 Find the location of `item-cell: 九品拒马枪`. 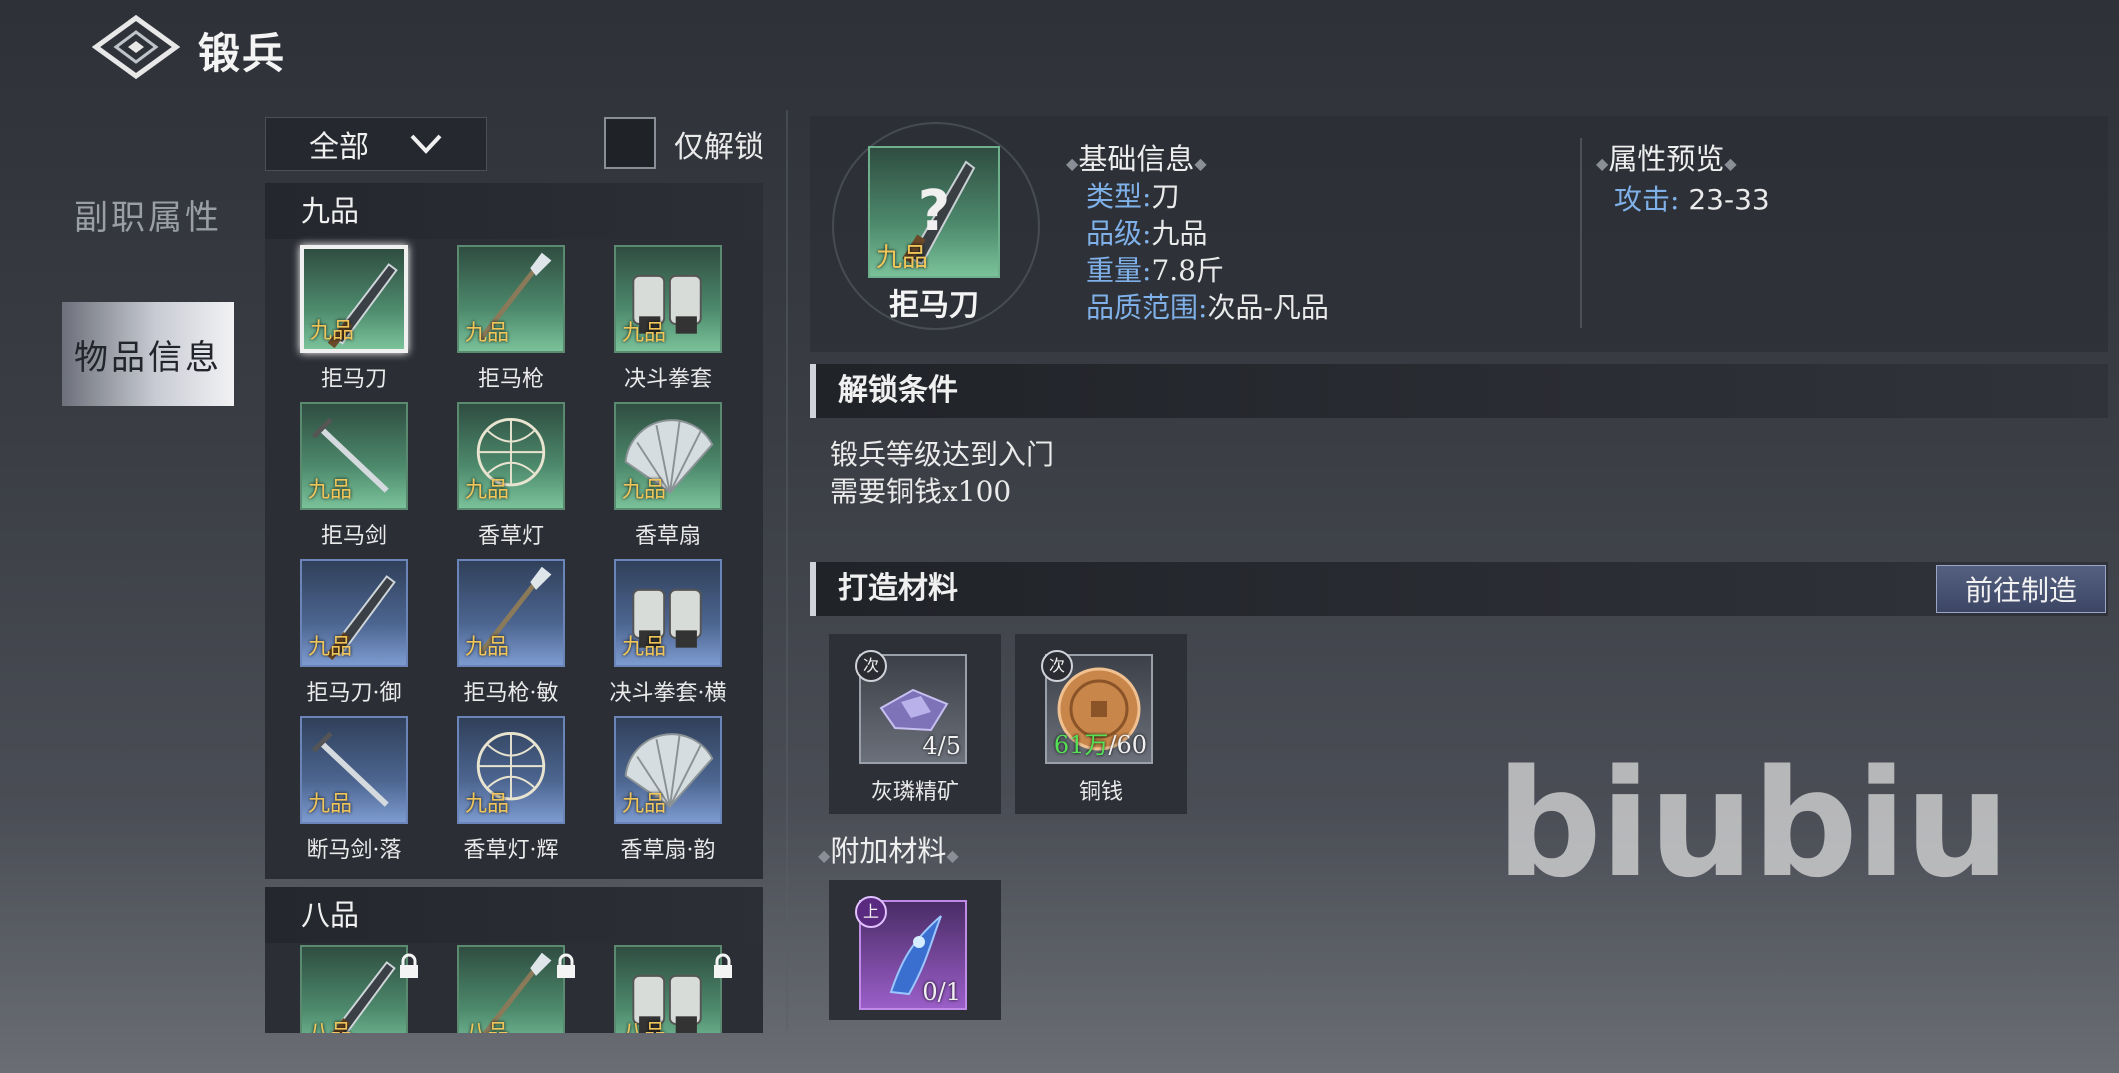

item-cell: 九品拒马枪 is located at coordinates (511, 319).